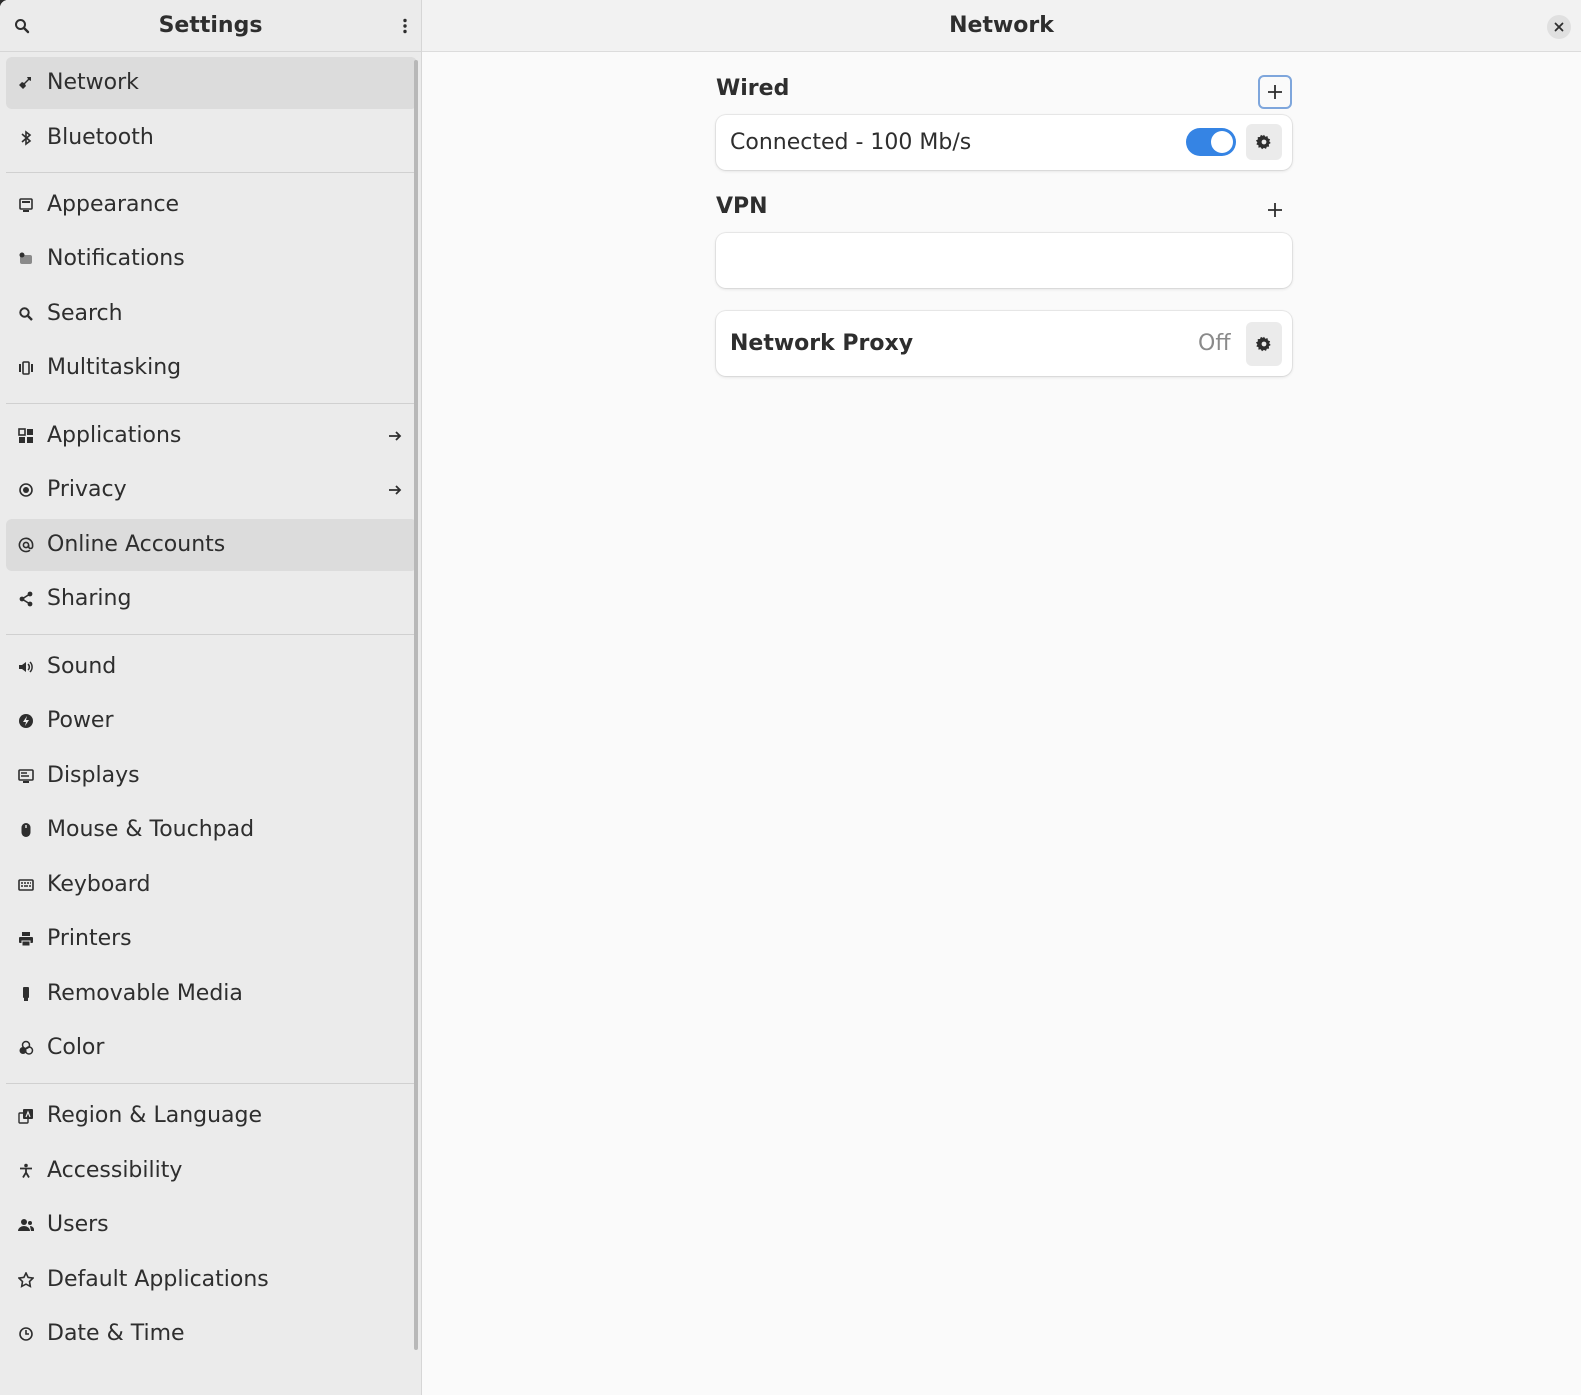 Image resolution: width=1581 pixels, height=1395 pixels. I want to click on privacy-icon, so click(26, 490).